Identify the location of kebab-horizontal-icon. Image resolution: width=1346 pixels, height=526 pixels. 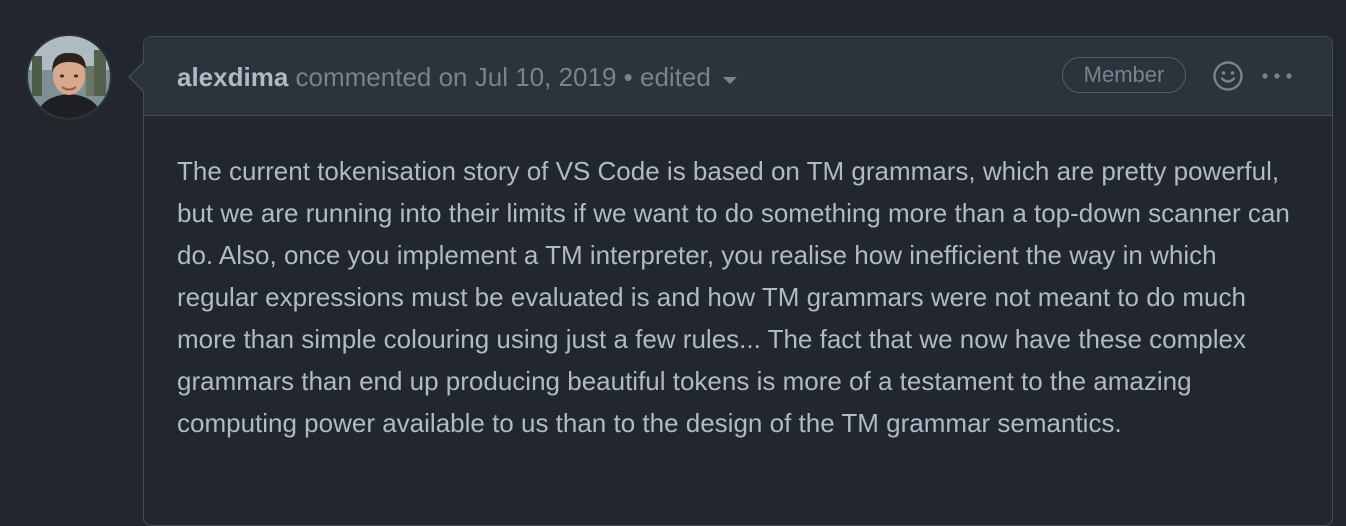
(1277, 76).